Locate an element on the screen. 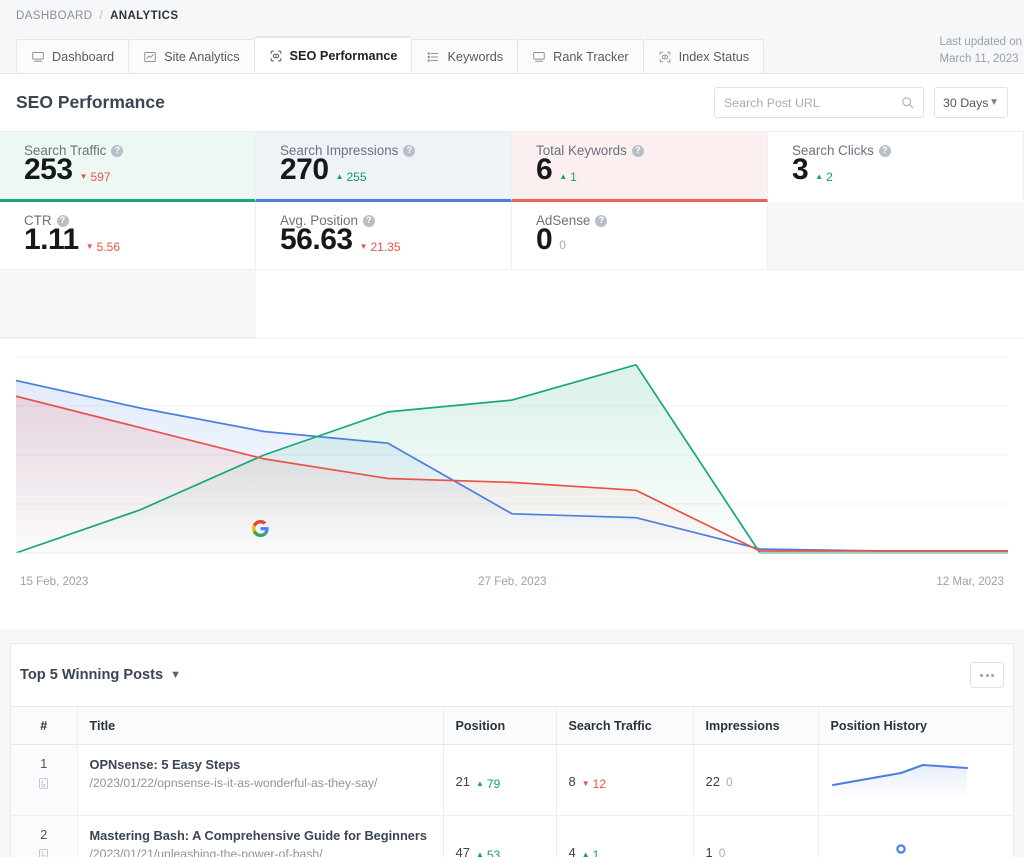  stat-delta: ▲ 1 is located at coordinates (568, 177).